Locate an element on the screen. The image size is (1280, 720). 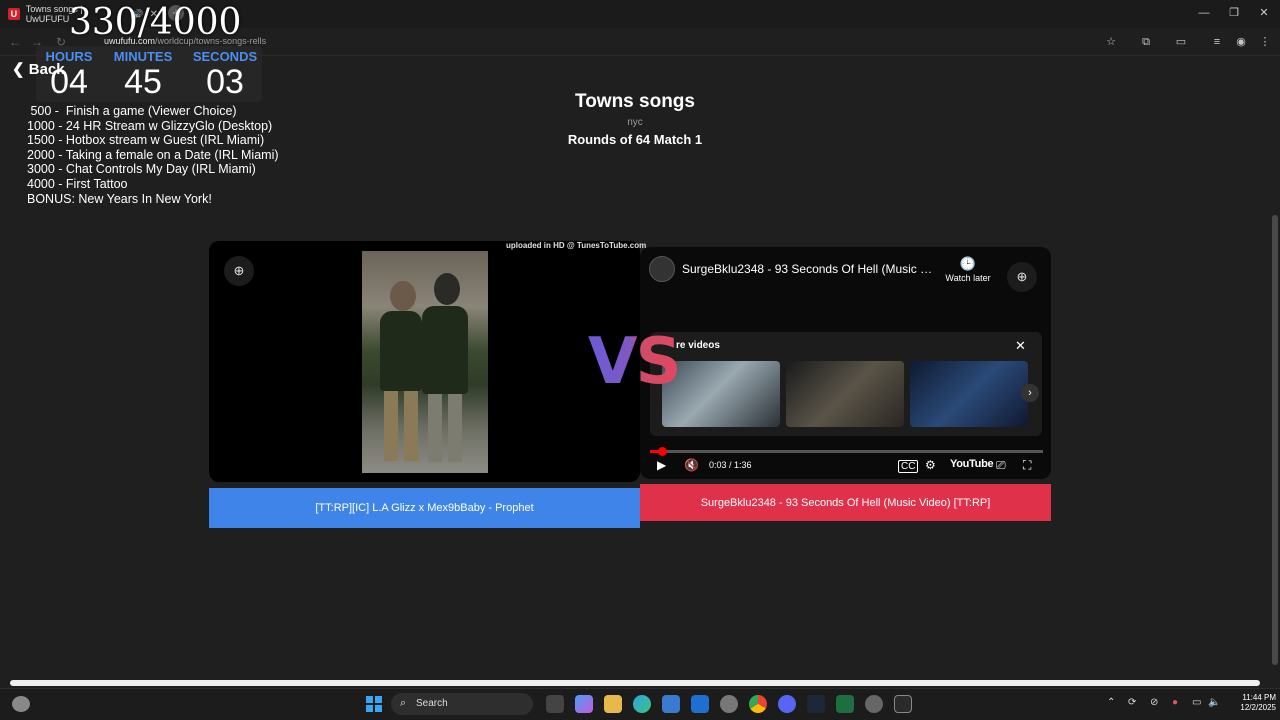
sub-goal-counter: 330/4000 is located at coordinates (155, 22).